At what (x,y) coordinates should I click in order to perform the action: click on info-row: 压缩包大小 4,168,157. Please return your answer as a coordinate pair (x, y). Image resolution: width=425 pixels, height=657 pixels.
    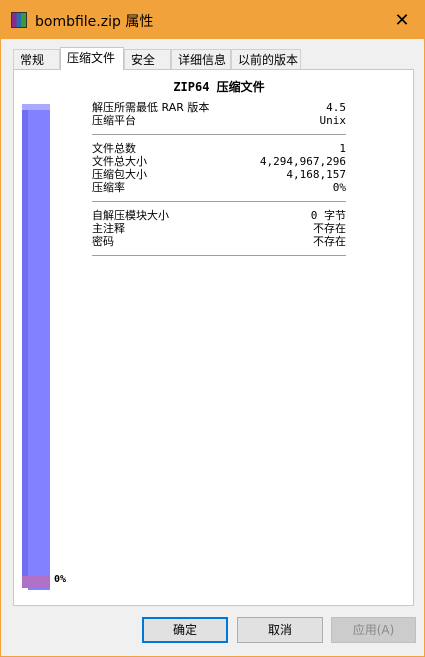
    Looking at the image, I should click on (219, 174).